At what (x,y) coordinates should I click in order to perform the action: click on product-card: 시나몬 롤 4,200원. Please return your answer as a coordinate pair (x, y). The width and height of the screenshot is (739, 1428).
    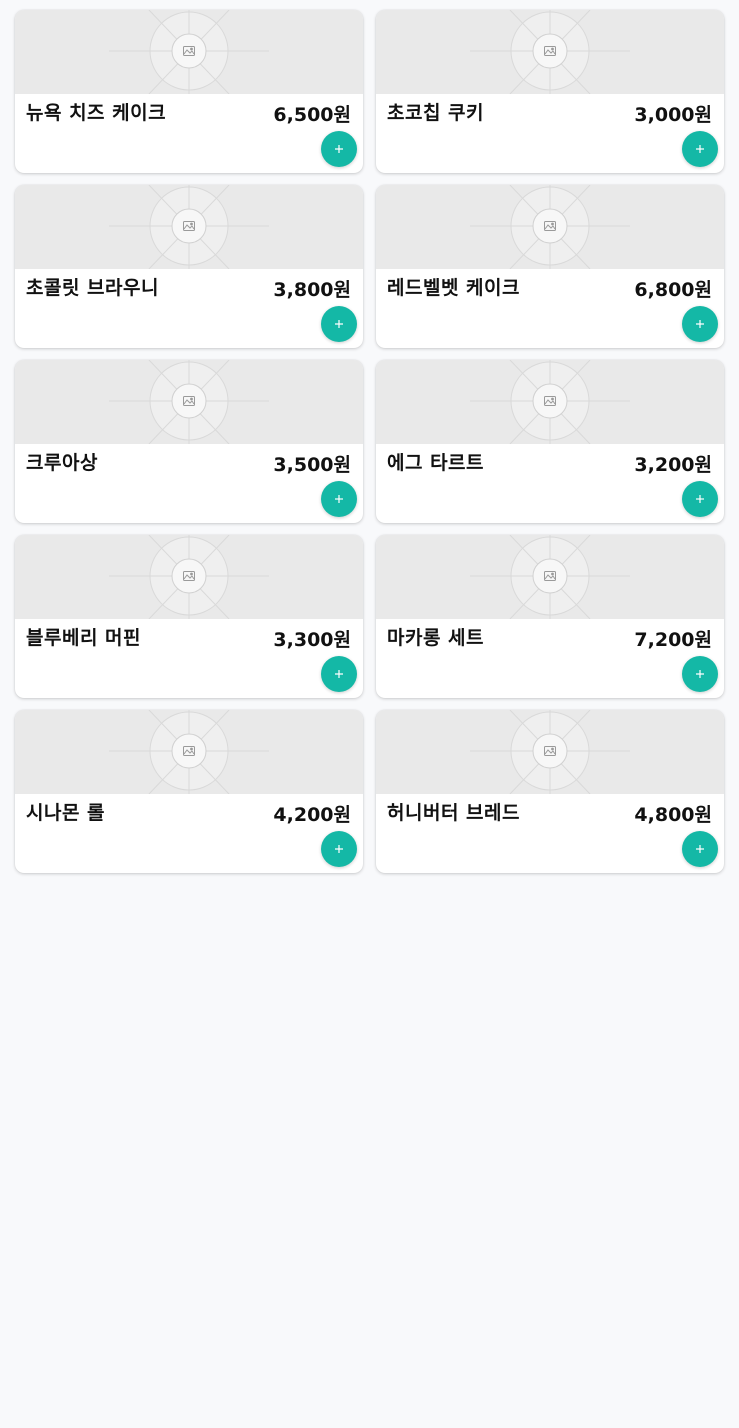
    Looking at the image, I should click on (189, 791).